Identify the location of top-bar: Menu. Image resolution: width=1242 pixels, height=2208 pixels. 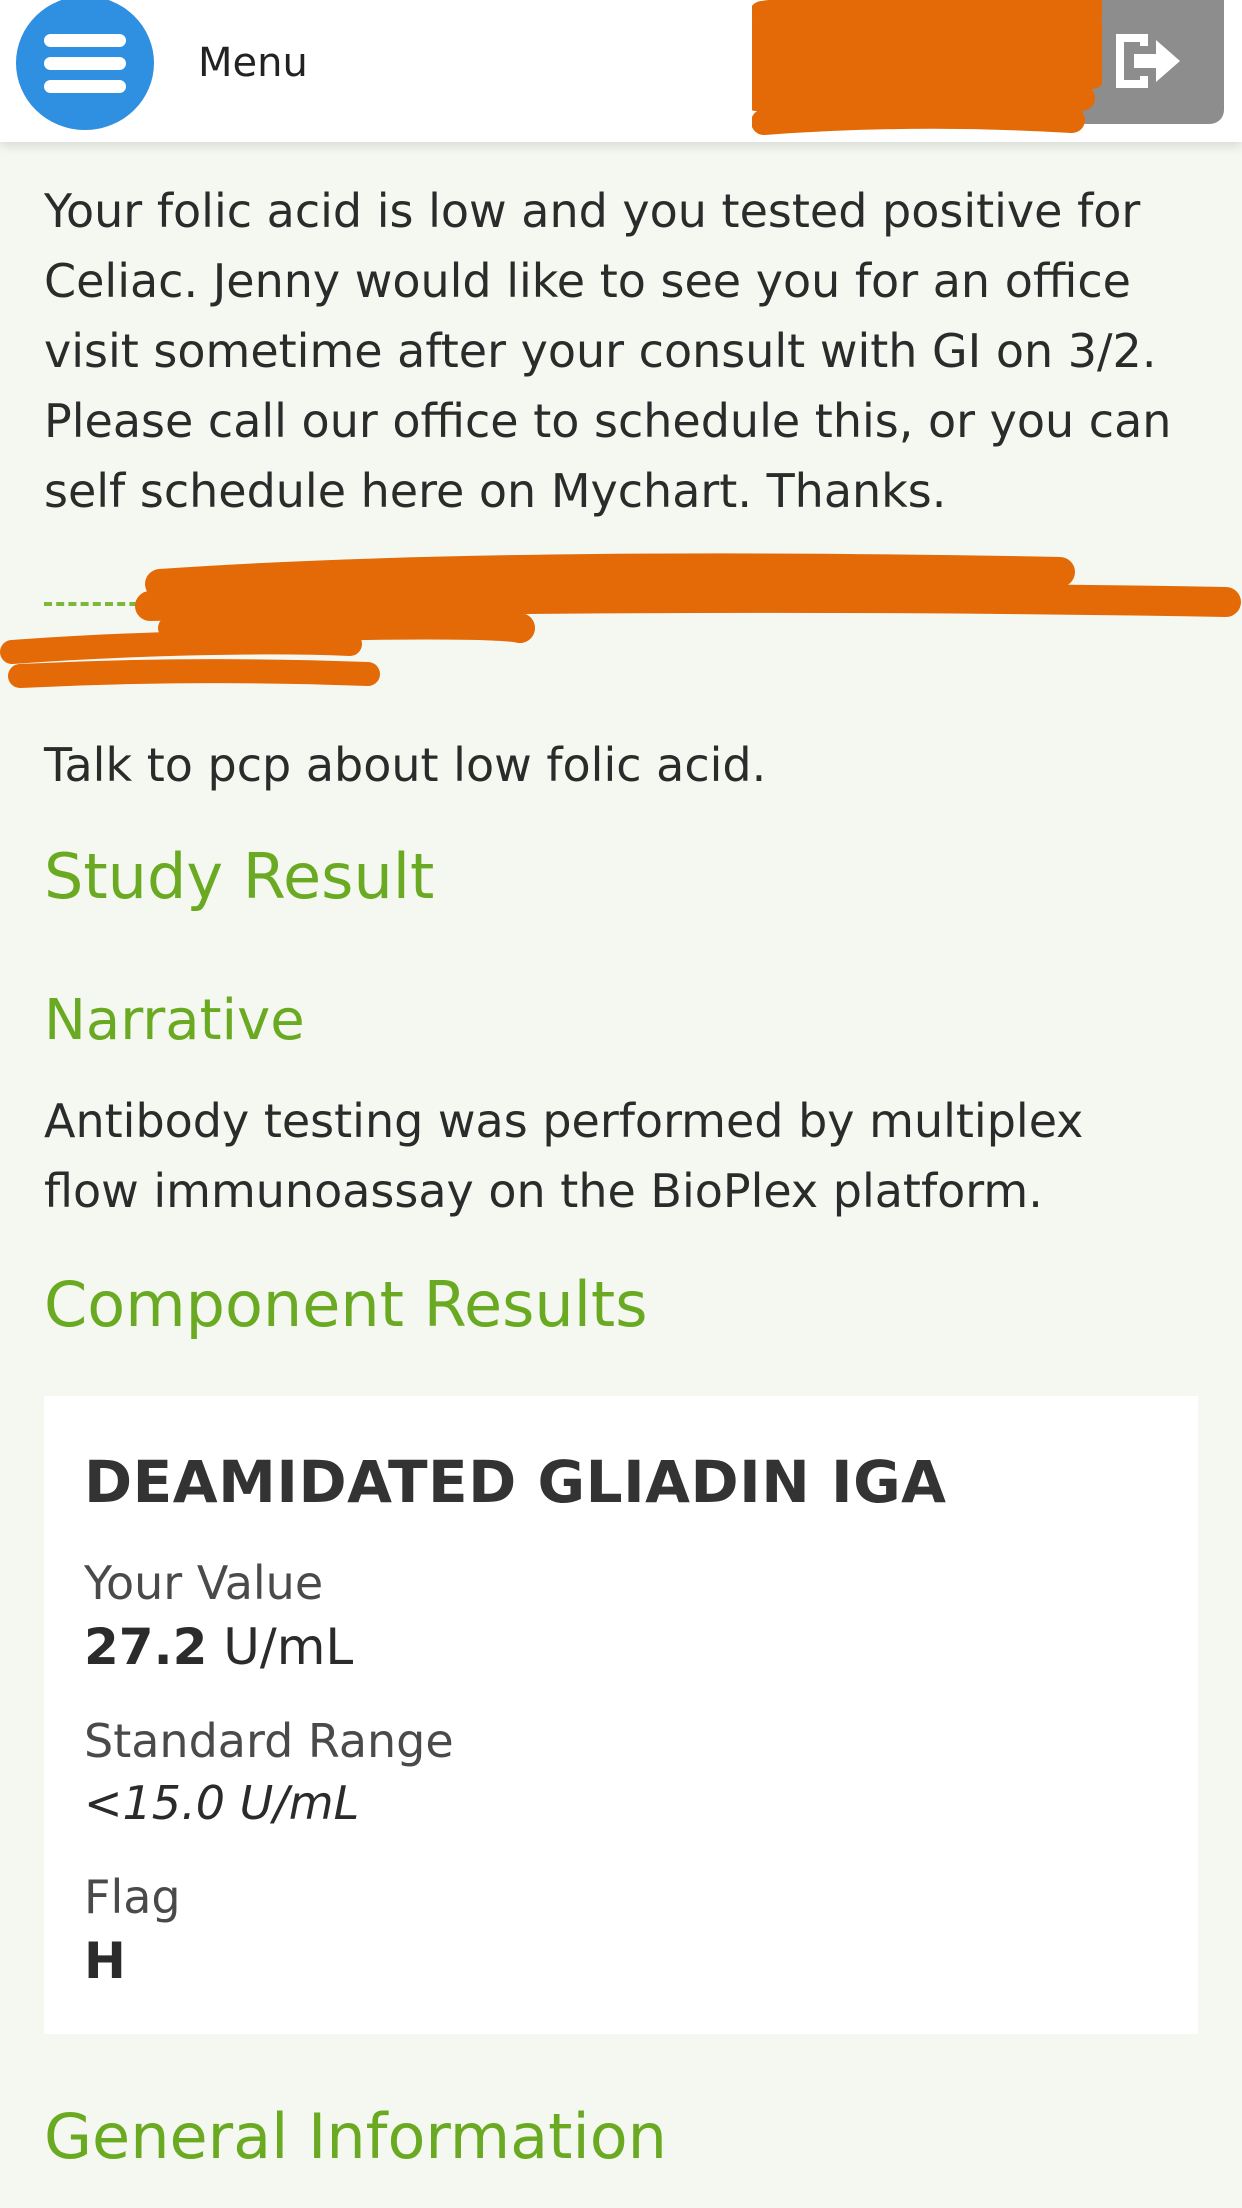
(621, 71).